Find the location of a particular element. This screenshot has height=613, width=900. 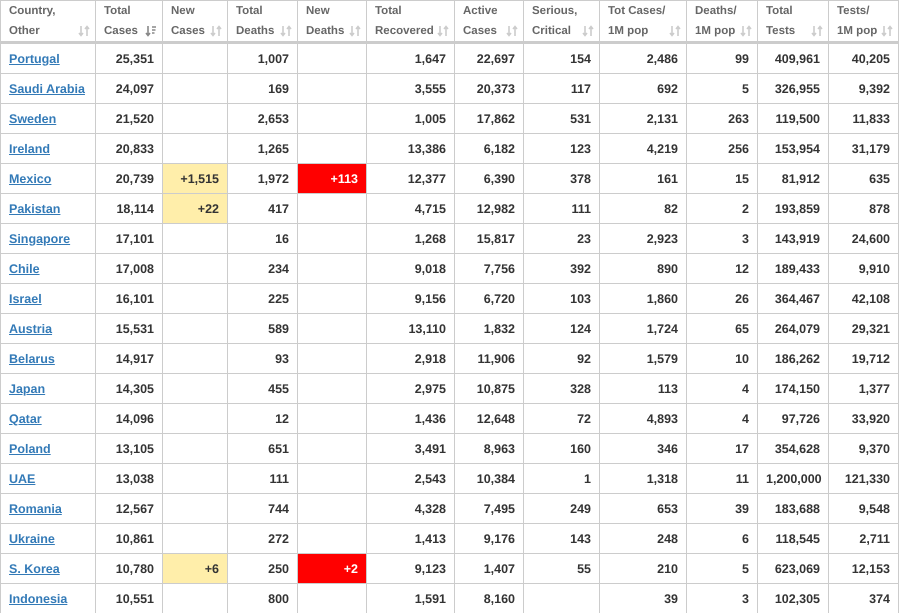

table-cell: 692 is located at coordinates (643, 89).